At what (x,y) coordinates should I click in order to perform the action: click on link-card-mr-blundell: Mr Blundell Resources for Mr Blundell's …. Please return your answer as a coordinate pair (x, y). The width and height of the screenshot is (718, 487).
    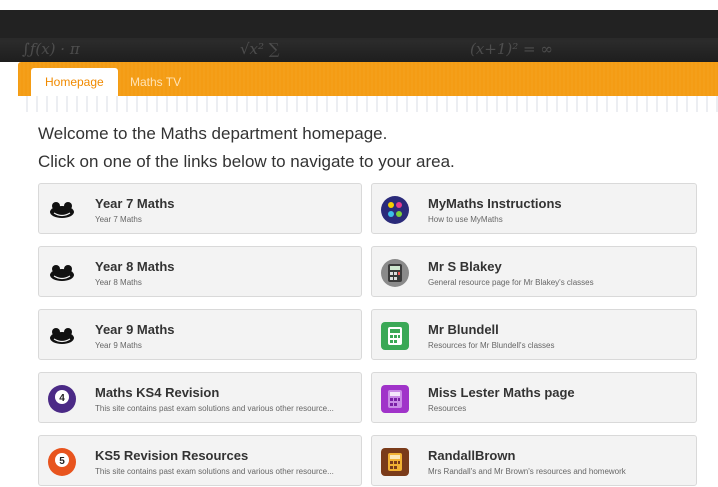
    Looking at the image, I should click on (534, 334).